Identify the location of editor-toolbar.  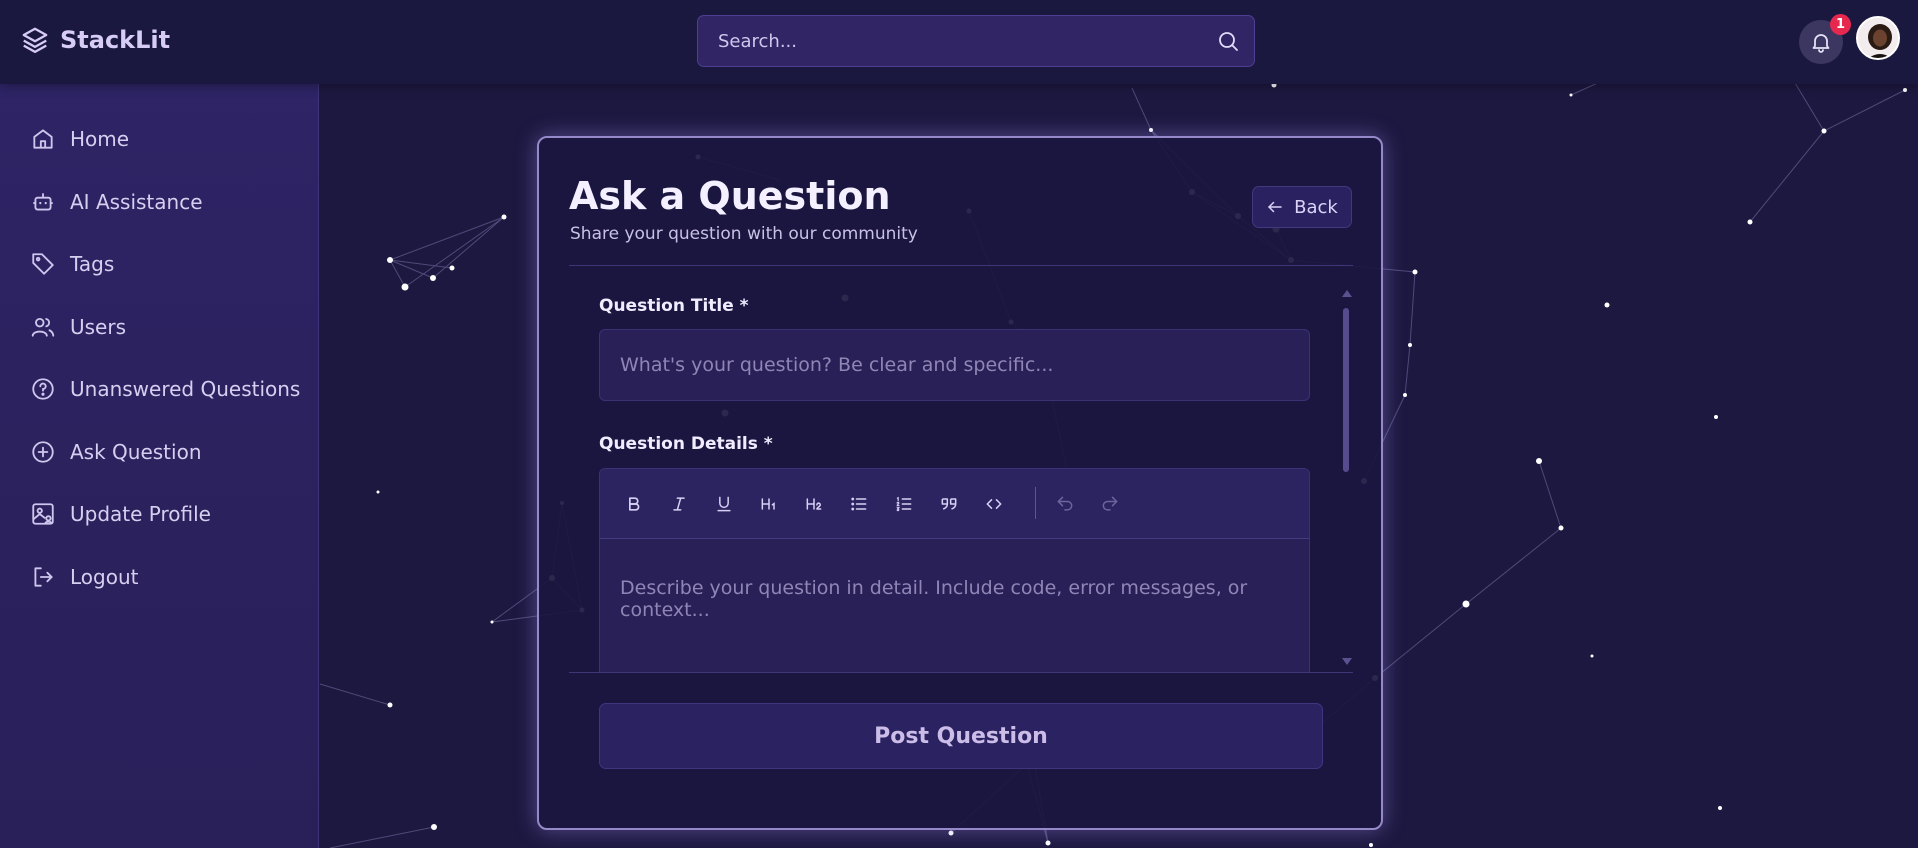
(954, 504).